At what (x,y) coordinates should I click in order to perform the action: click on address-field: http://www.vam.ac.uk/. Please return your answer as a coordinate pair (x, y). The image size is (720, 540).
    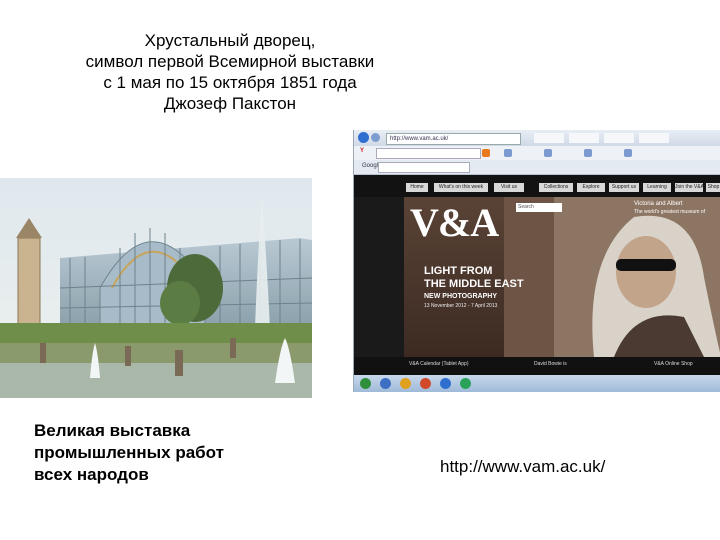
    Looking at the image, I should click on (453, 139).